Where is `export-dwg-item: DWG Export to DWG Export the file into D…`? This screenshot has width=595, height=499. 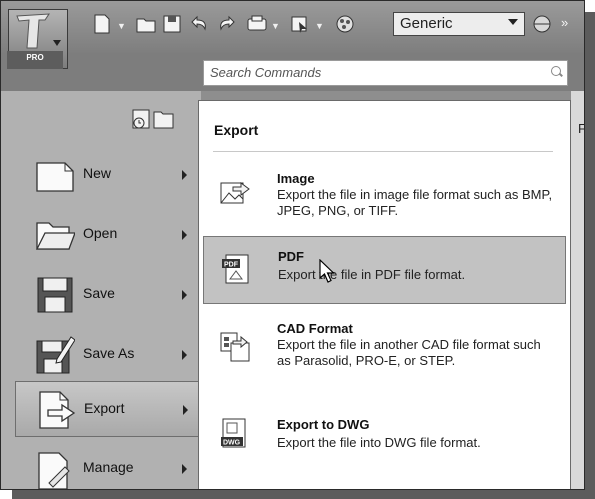
export-dwg-item: DWG Export to DWG Export the file into D… is located at coordinates (384, 435).